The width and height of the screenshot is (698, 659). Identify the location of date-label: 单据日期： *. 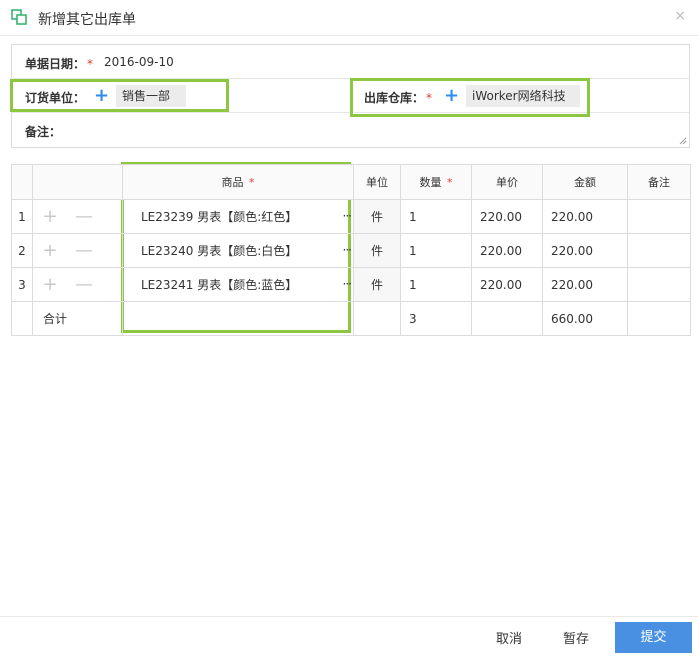
(59, 64).